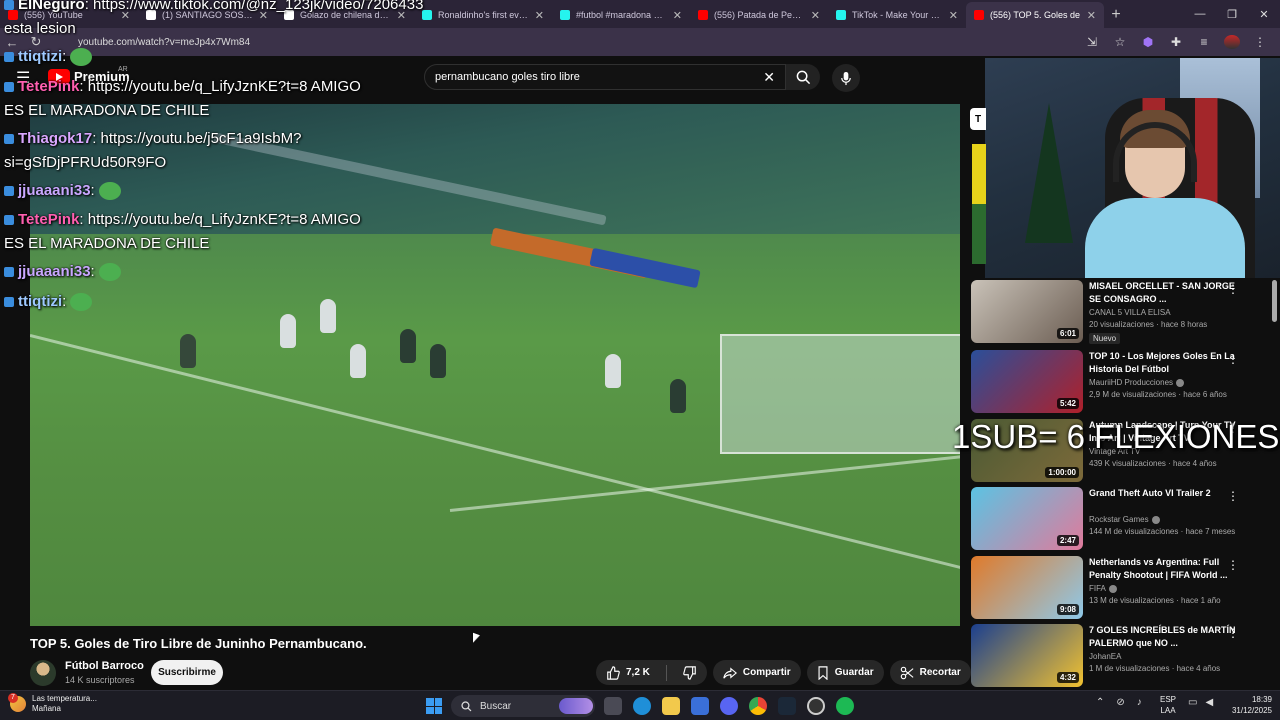  I want to click on reading-list-icon: ≡, so click(1204, 42).